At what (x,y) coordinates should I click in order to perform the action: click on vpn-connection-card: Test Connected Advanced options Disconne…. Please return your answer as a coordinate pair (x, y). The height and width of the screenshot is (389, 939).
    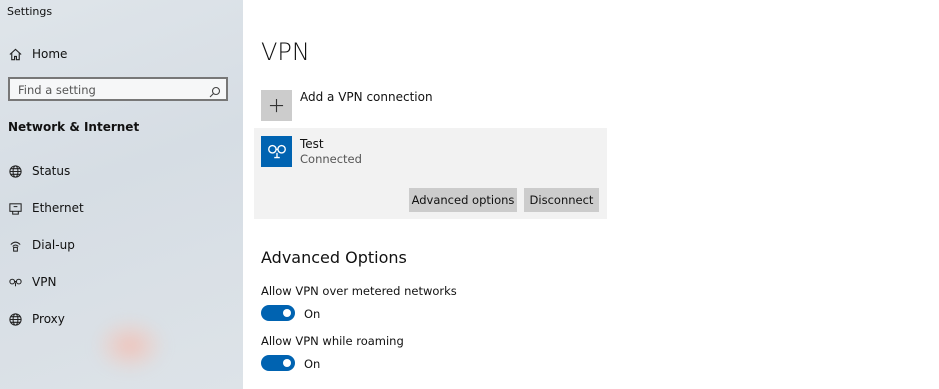
    Looking at the image, I should click on (430, 173).